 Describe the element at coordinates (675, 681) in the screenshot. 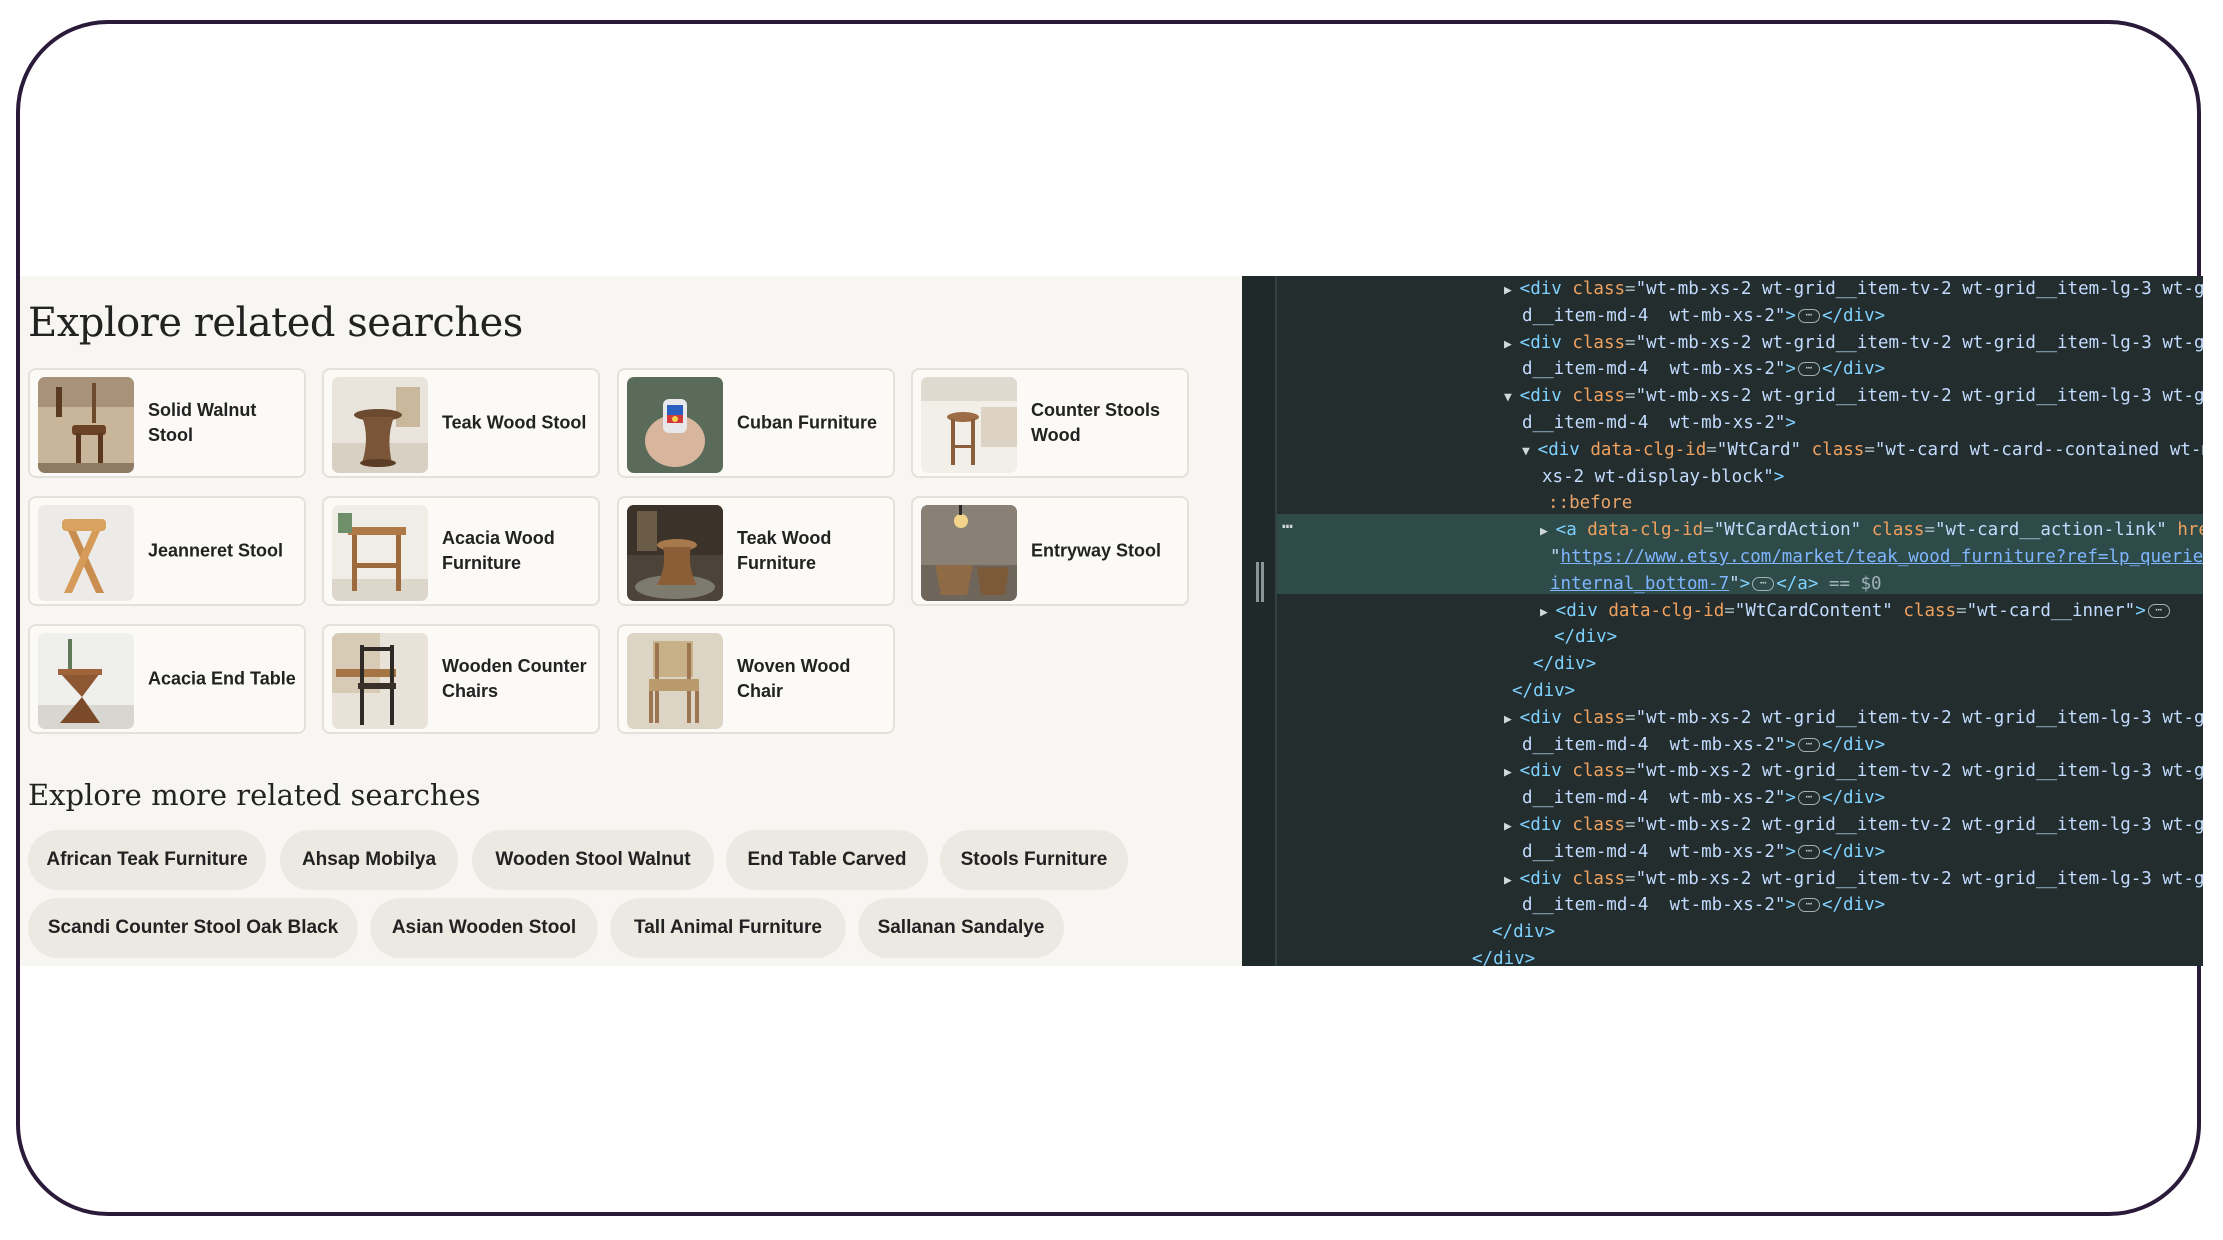

I see `chair-photo-icon` at that location.